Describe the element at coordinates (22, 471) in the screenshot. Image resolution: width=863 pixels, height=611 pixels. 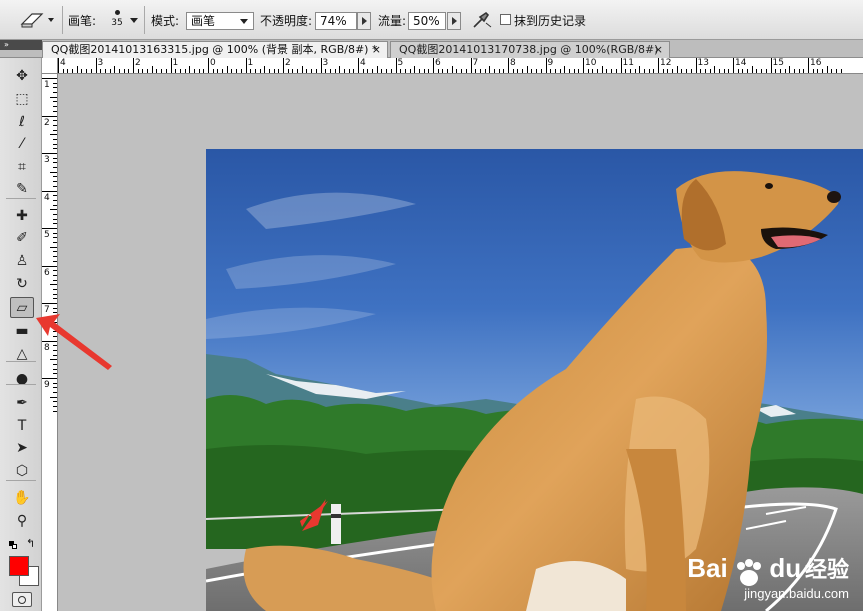
I see `shape-tool-icon: ⬡` at that location.